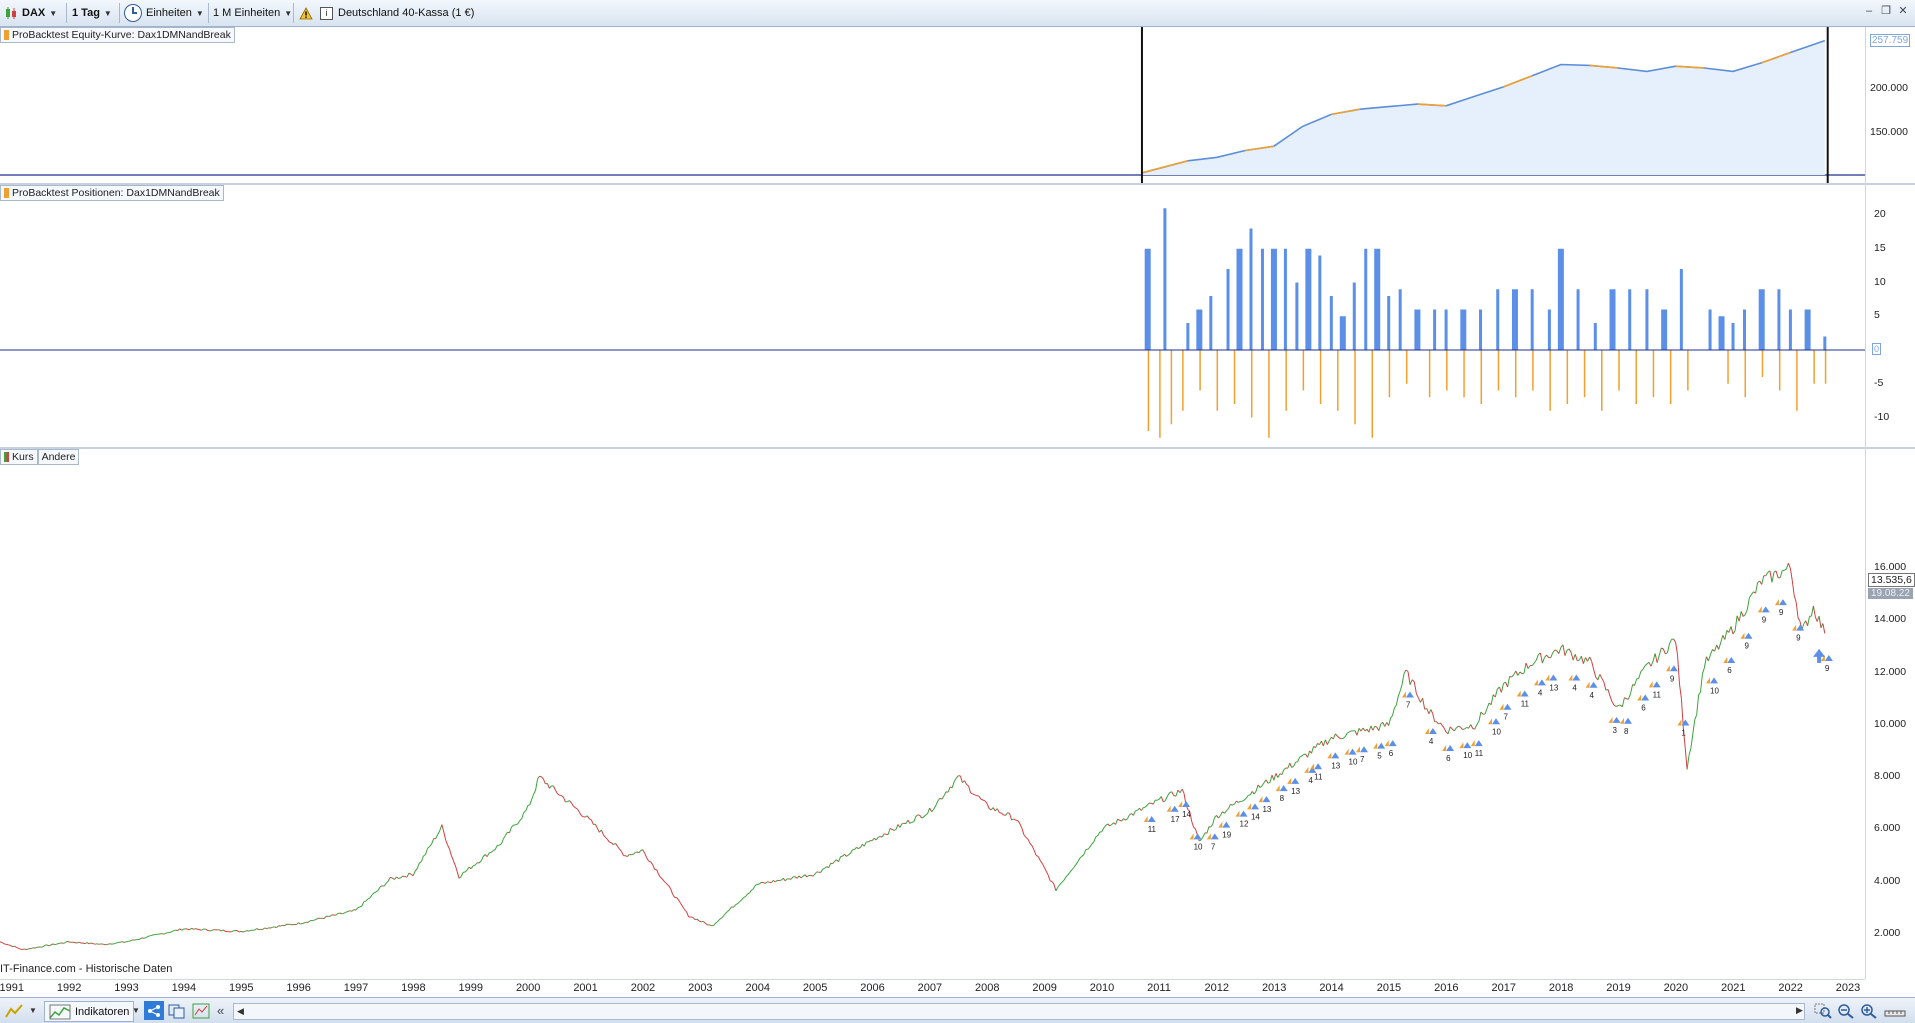  I want to click on positions-legend: ProBacktest Positionen: Dax1DMNandBreak, so click(112, 192).